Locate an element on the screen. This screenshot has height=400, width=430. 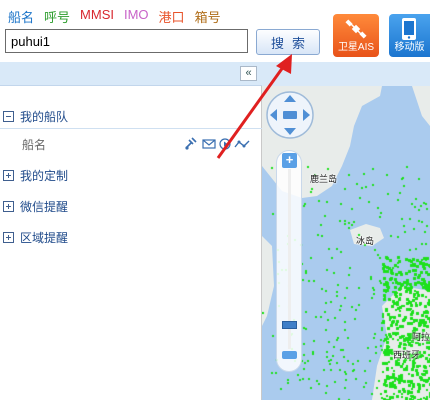
my-fleet-label: 我的船队 is located at coordinates (44, 116).